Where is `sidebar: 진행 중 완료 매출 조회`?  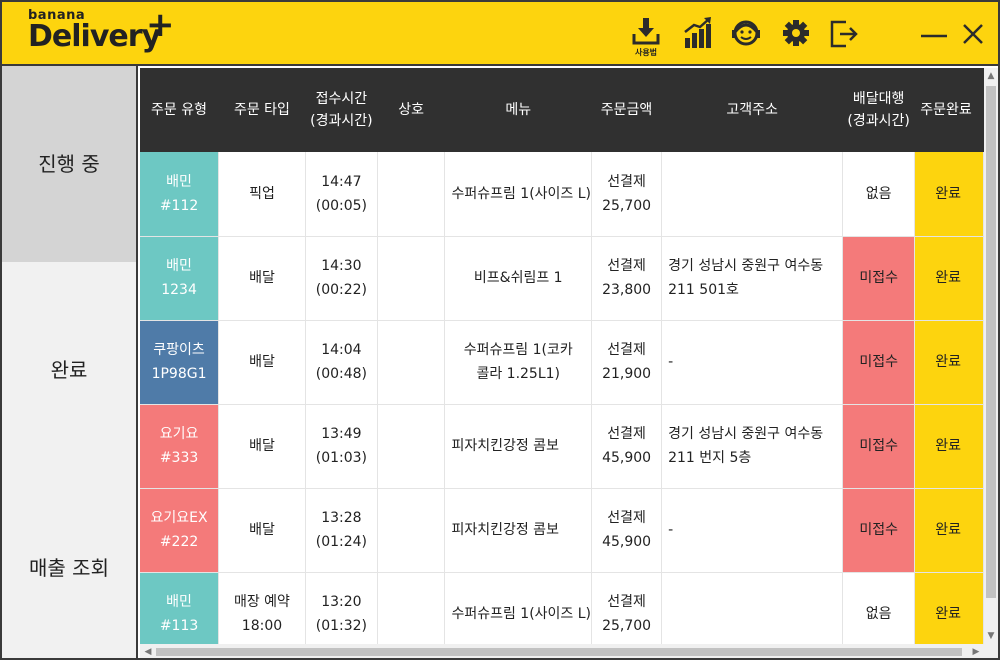
sidebar: 진행 중 완료 매출 조회 is located at coordinates (70, 362).